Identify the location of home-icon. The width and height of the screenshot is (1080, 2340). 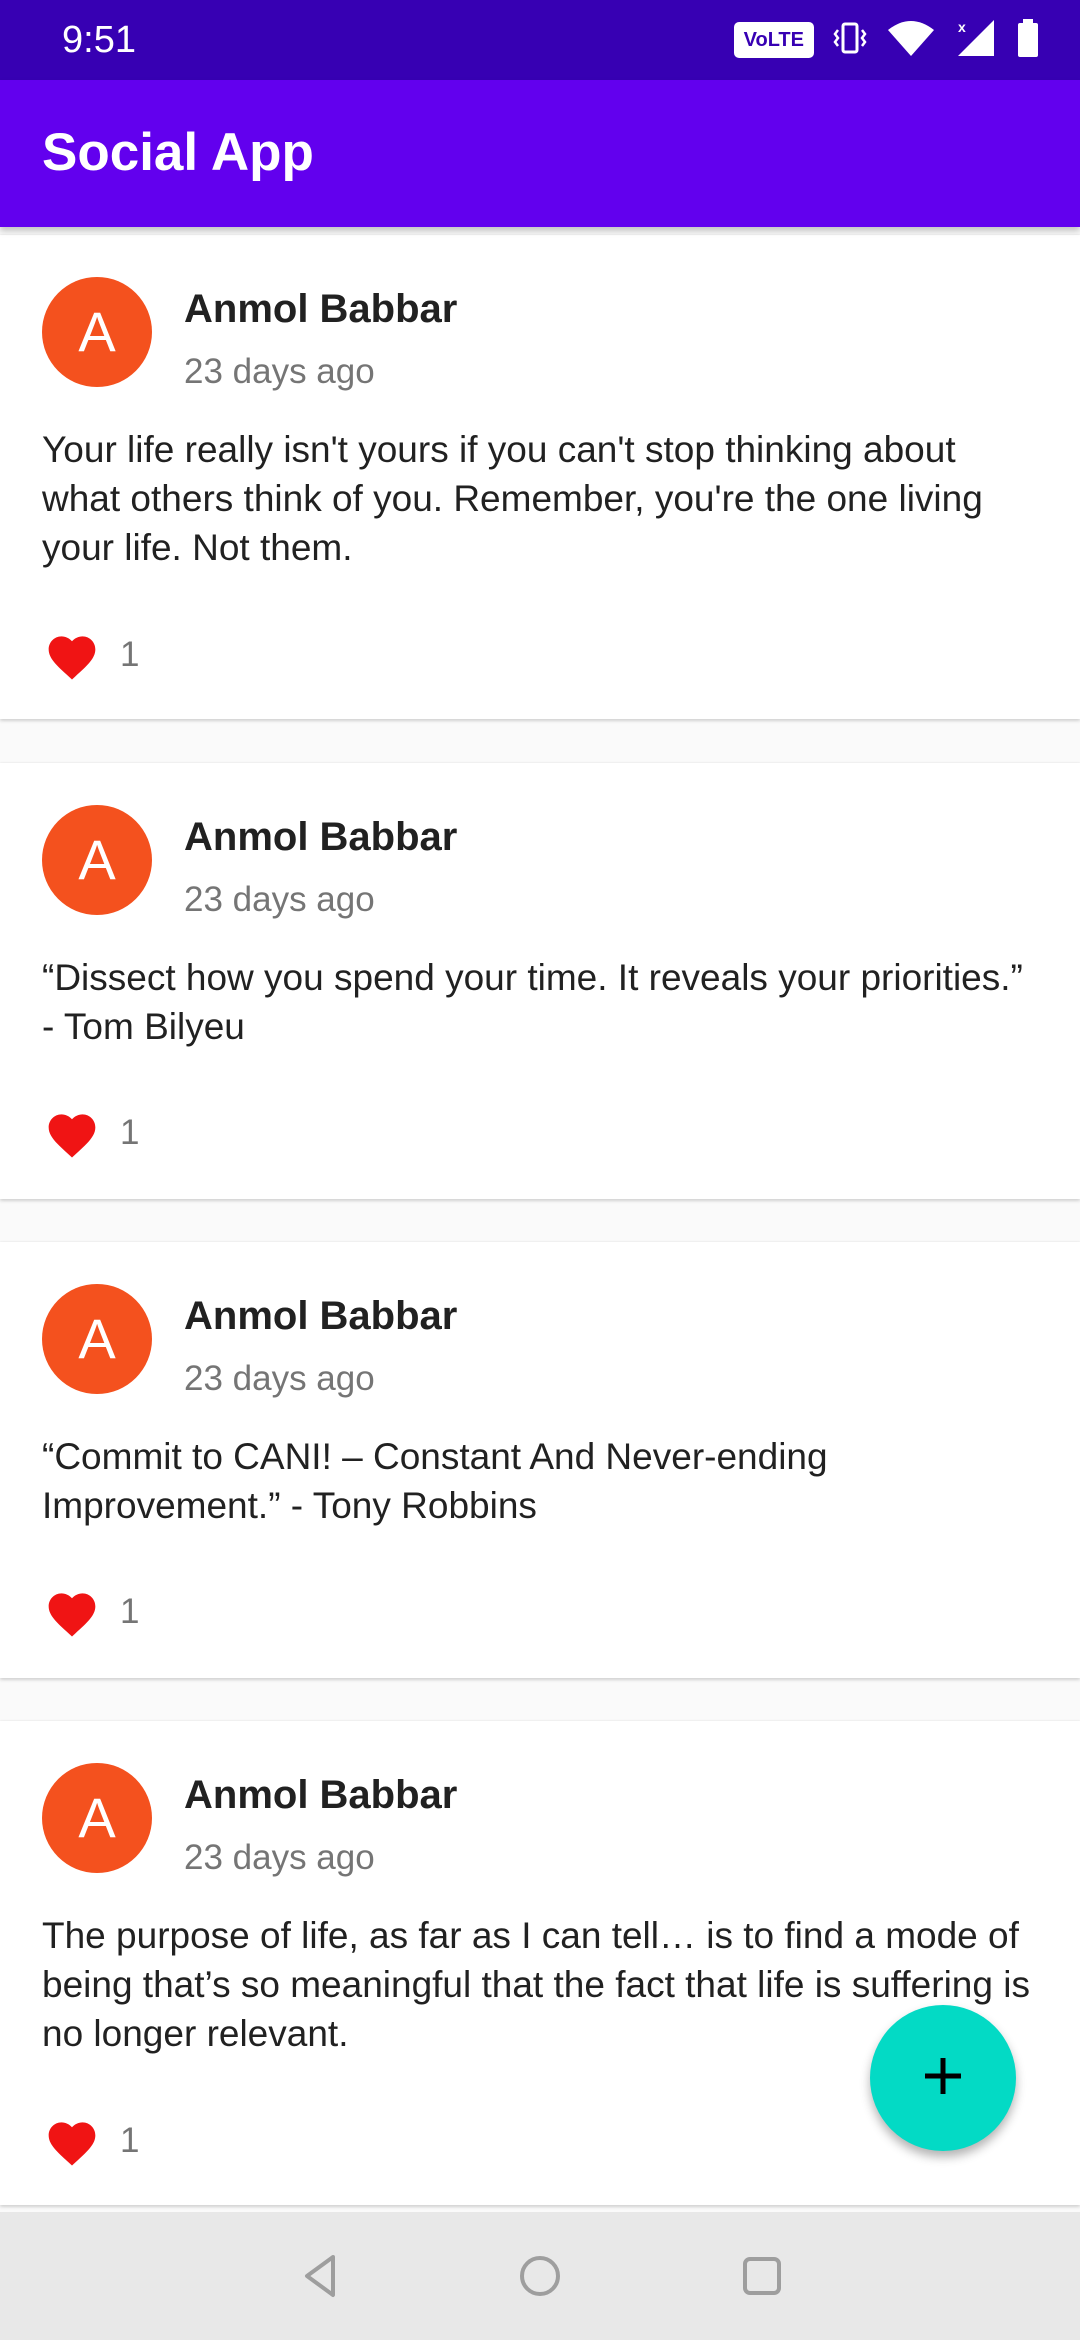
(540, 2276).